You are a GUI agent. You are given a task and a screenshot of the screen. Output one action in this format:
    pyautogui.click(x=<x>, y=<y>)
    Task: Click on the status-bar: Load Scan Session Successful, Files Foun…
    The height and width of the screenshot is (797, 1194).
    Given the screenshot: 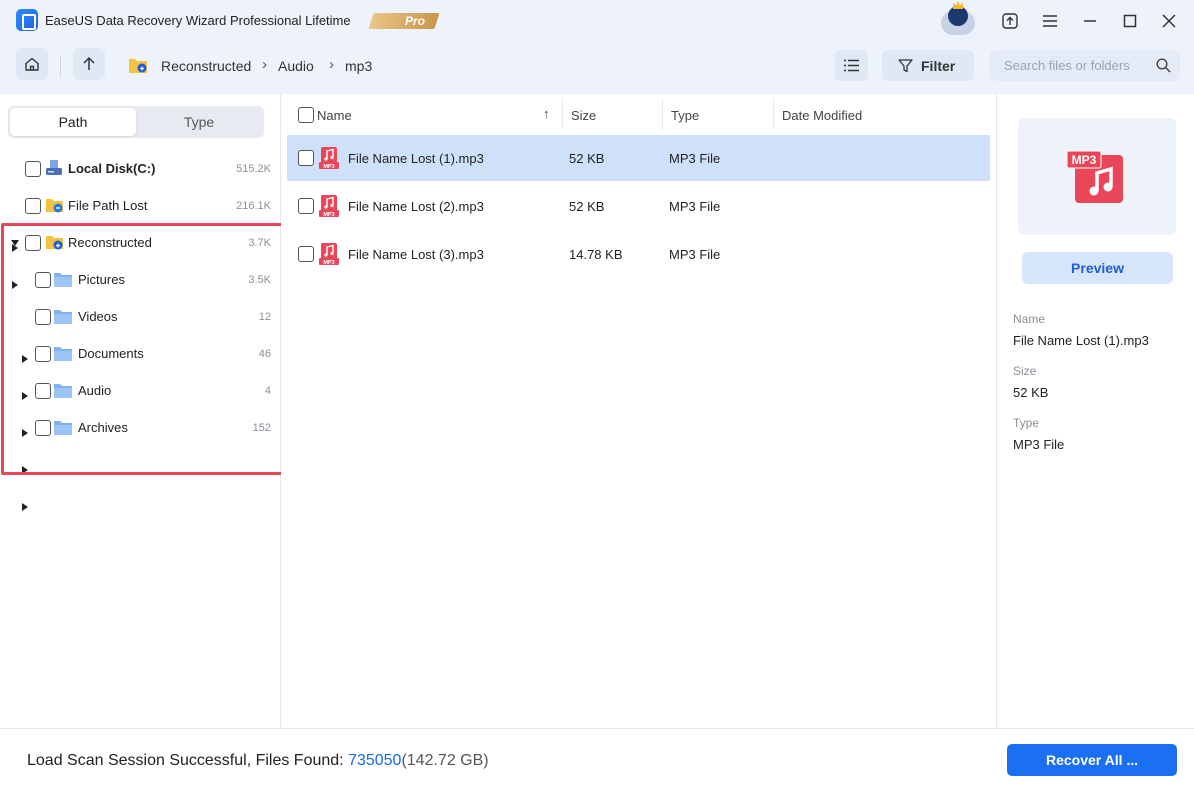 What is the action you would take?
    pyautogui.click(x=597, y=762)
    